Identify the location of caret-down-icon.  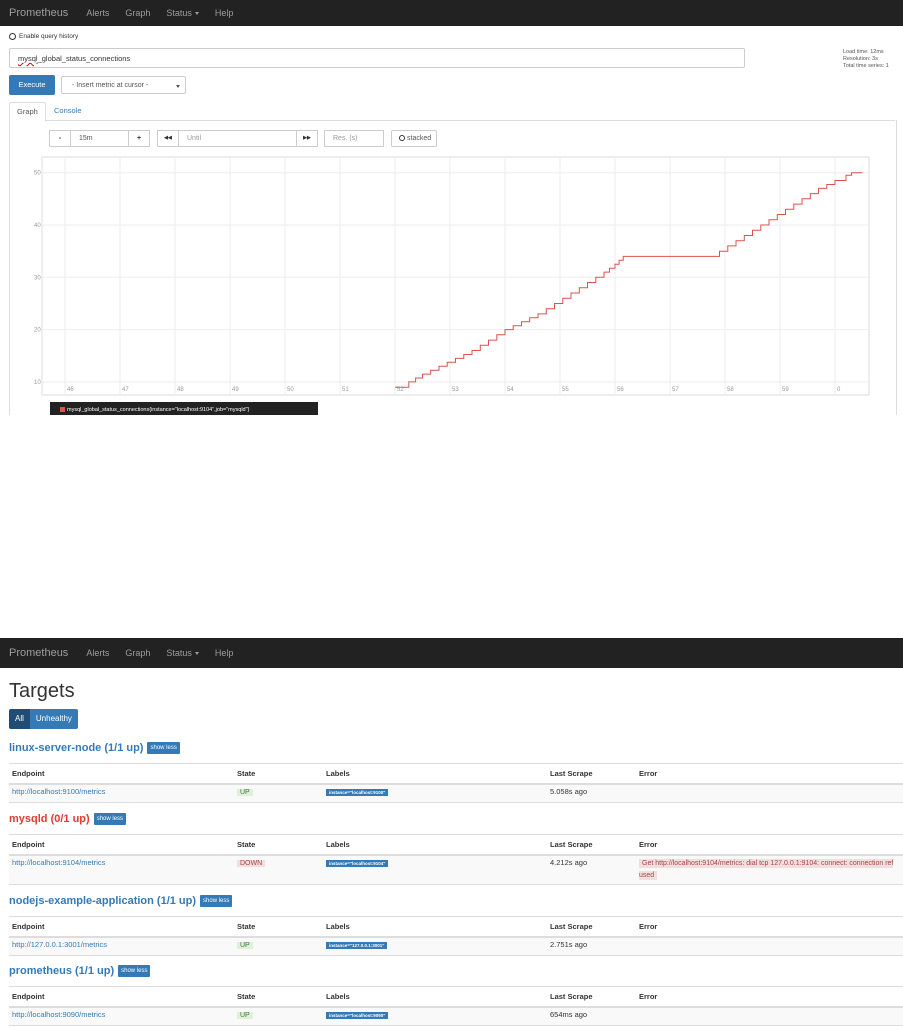
(196, 654).